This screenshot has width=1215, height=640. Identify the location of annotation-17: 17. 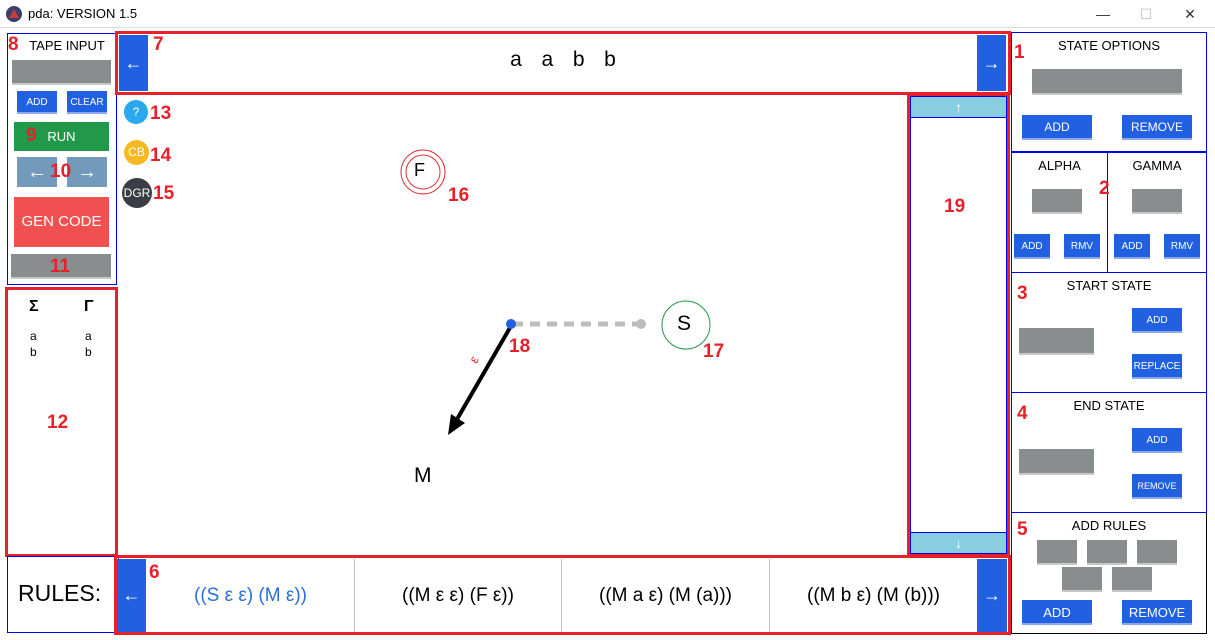
(714, 351).